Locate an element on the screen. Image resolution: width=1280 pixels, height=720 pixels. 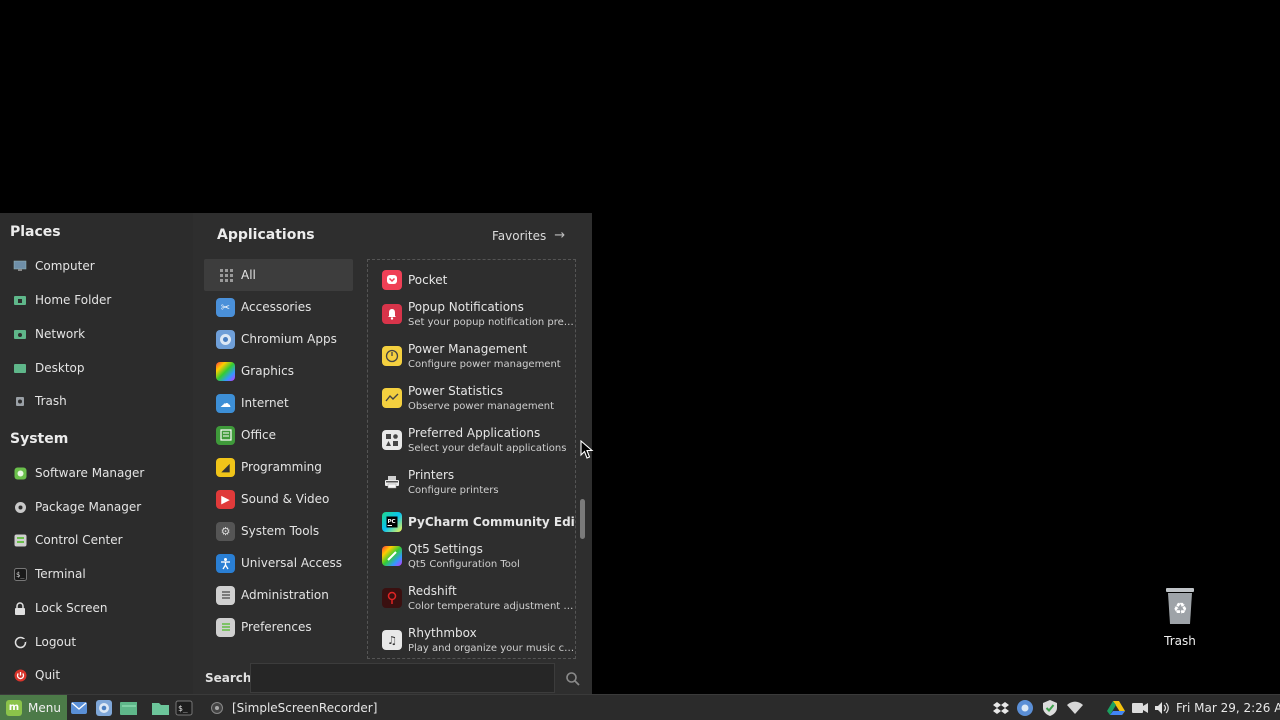
terminal-launcher-icon: $_ is located at coordinates (184, 708).